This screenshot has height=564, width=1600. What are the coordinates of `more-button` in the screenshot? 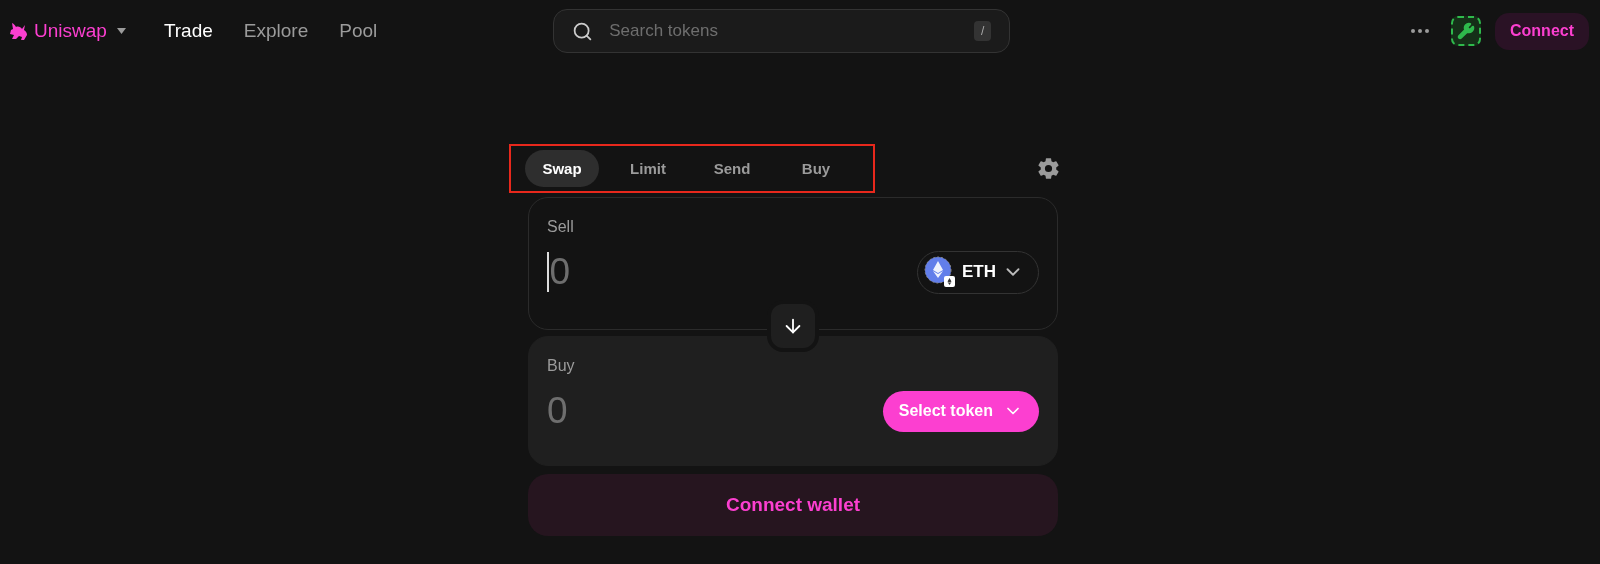 It's located at (1420, 31).